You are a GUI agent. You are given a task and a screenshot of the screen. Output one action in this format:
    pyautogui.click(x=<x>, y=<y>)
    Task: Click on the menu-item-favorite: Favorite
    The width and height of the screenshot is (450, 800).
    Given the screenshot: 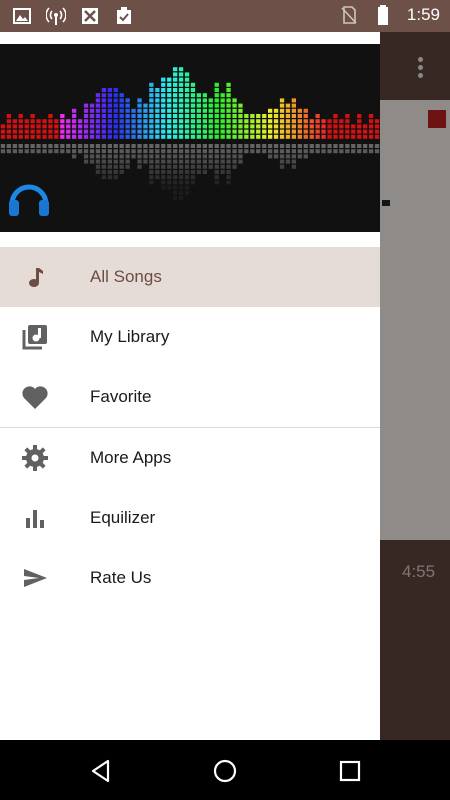 What is the action you would take?
    pyautogui.click(x=190, y=397)
    